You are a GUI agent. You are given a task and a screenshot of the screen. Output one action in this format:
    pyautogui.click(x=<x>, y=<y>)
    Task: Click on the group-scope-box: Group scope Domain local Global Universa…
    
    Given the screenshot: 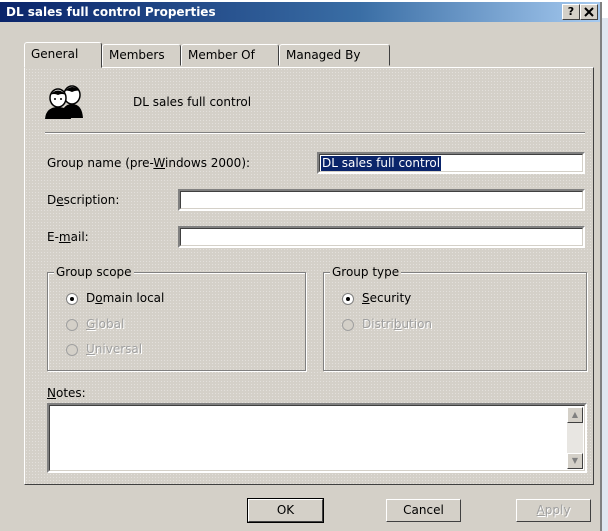 What is the action you would take?
    pyautogui.click(x=176, y=318)
    